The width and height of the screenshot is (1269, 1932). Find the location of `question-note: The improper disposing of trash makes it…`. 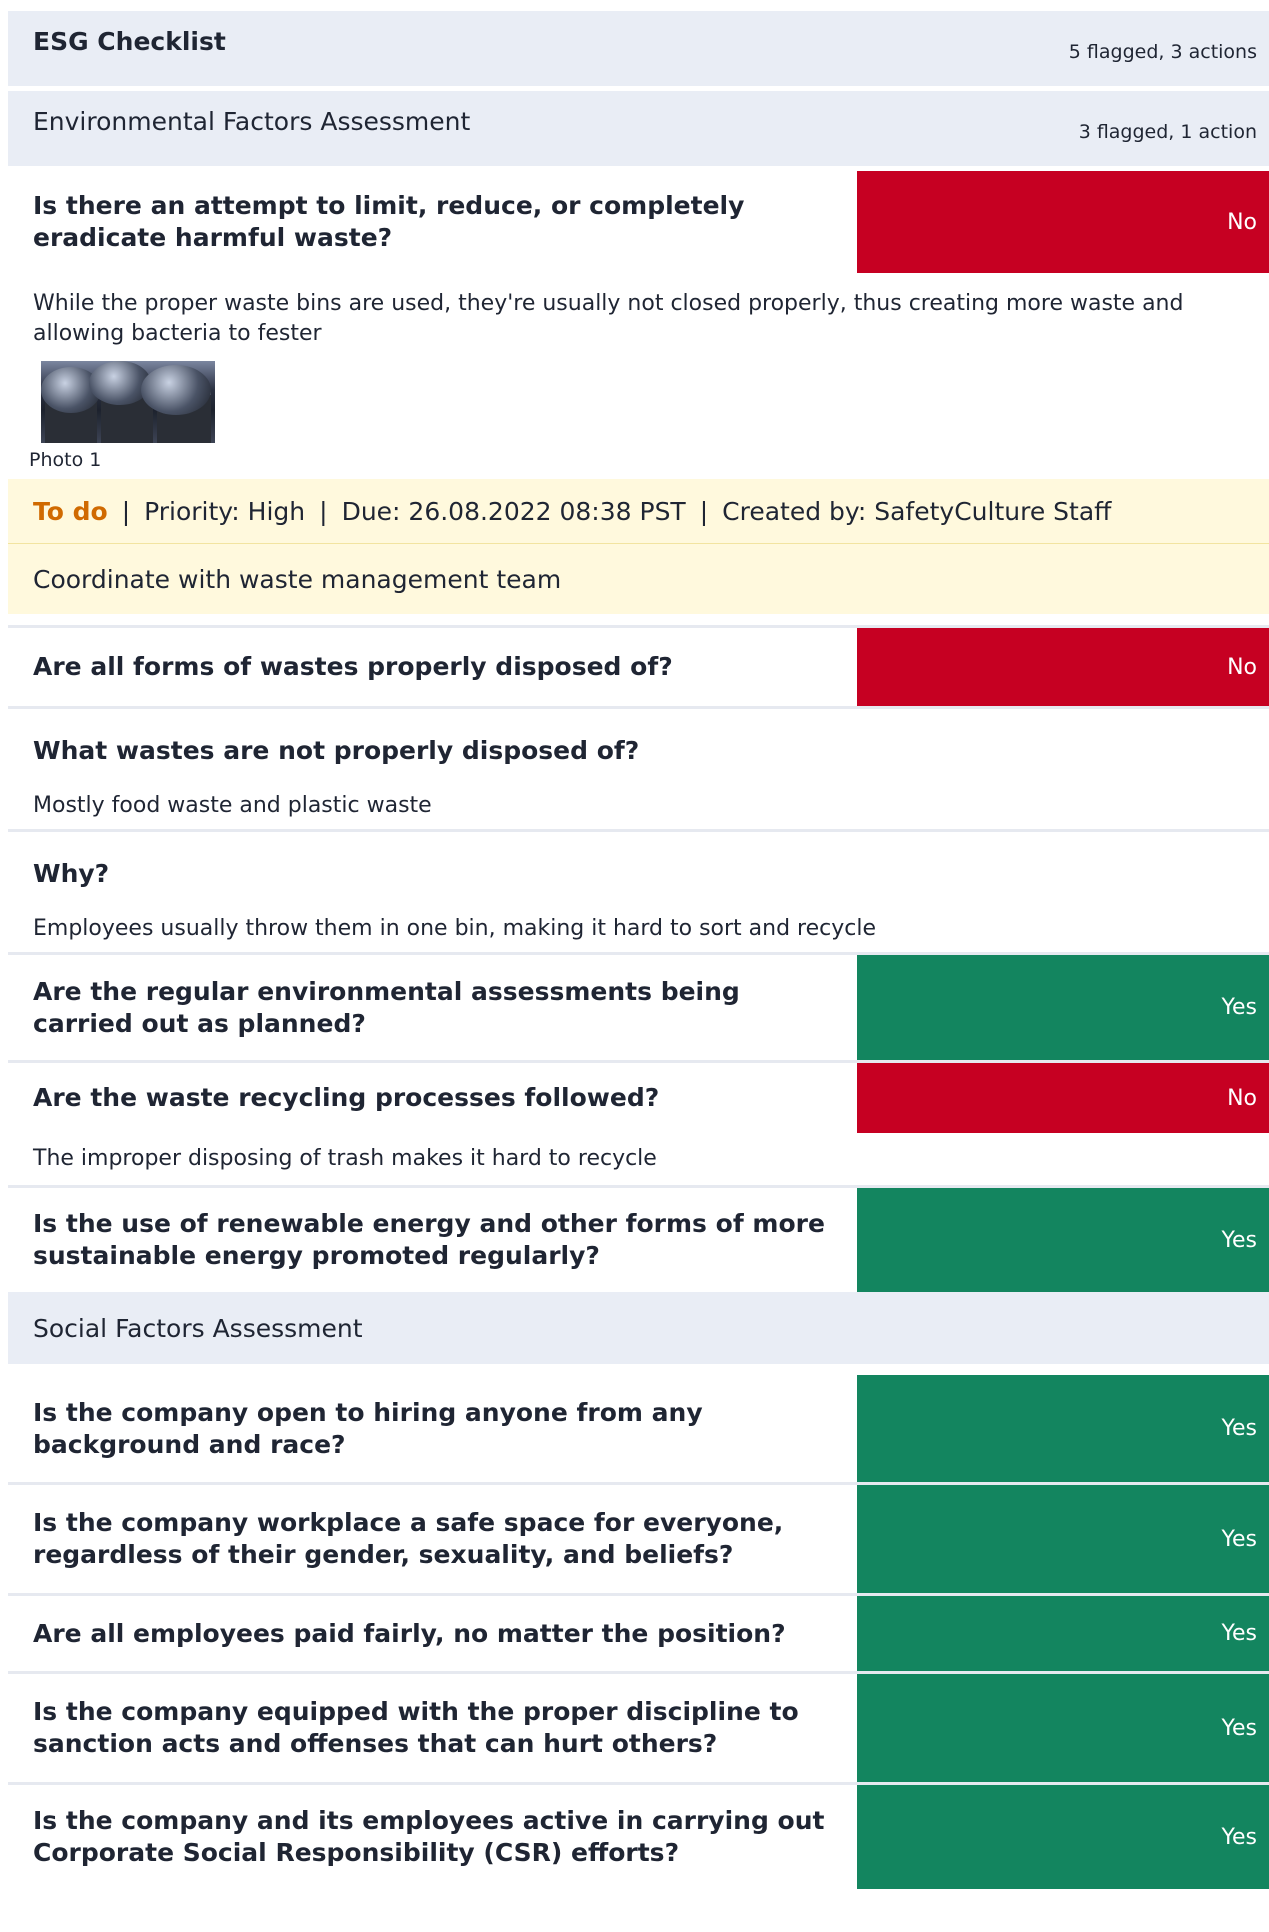

question-note: The improper disposing of trash makes it… is located at coordinates (345, 1158).